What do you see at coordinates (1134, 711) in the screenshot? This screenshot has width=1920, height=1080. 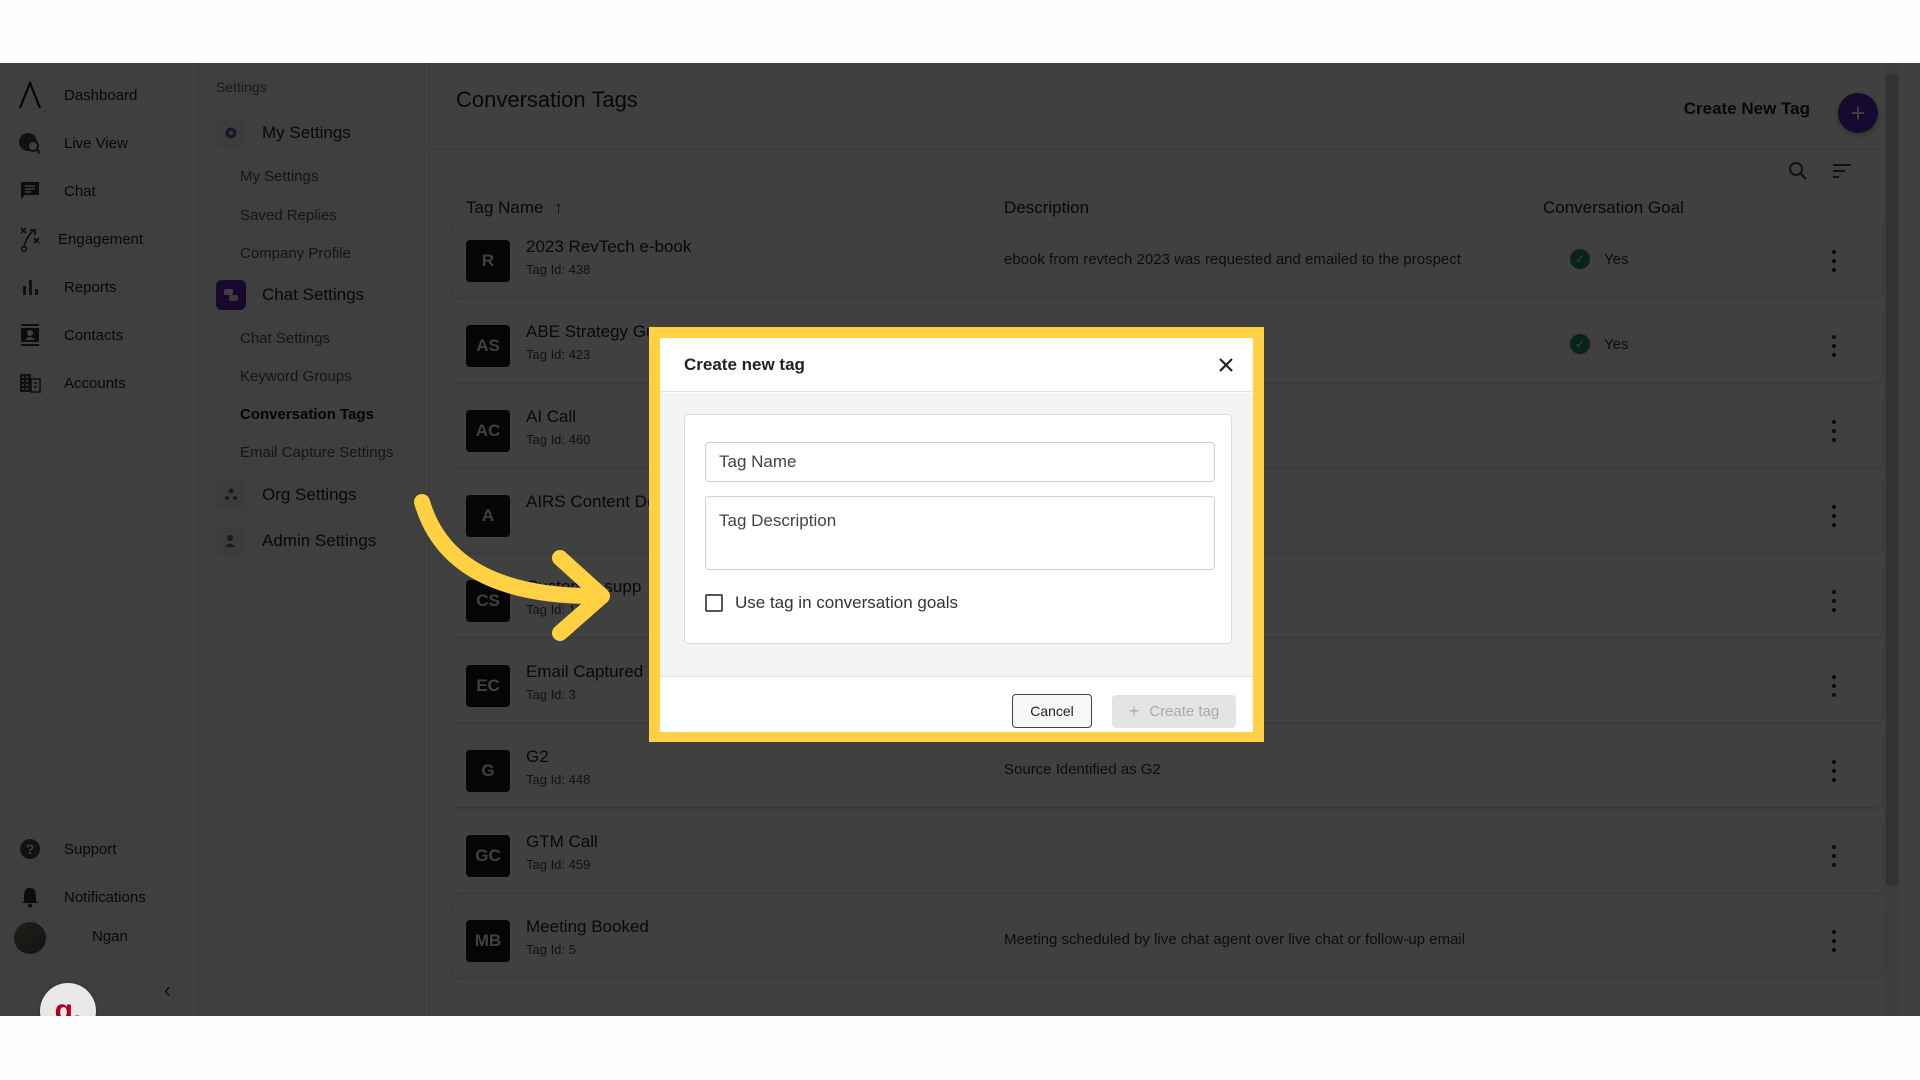 I see `plus-icon: +` at bounding box center [1134, 711].